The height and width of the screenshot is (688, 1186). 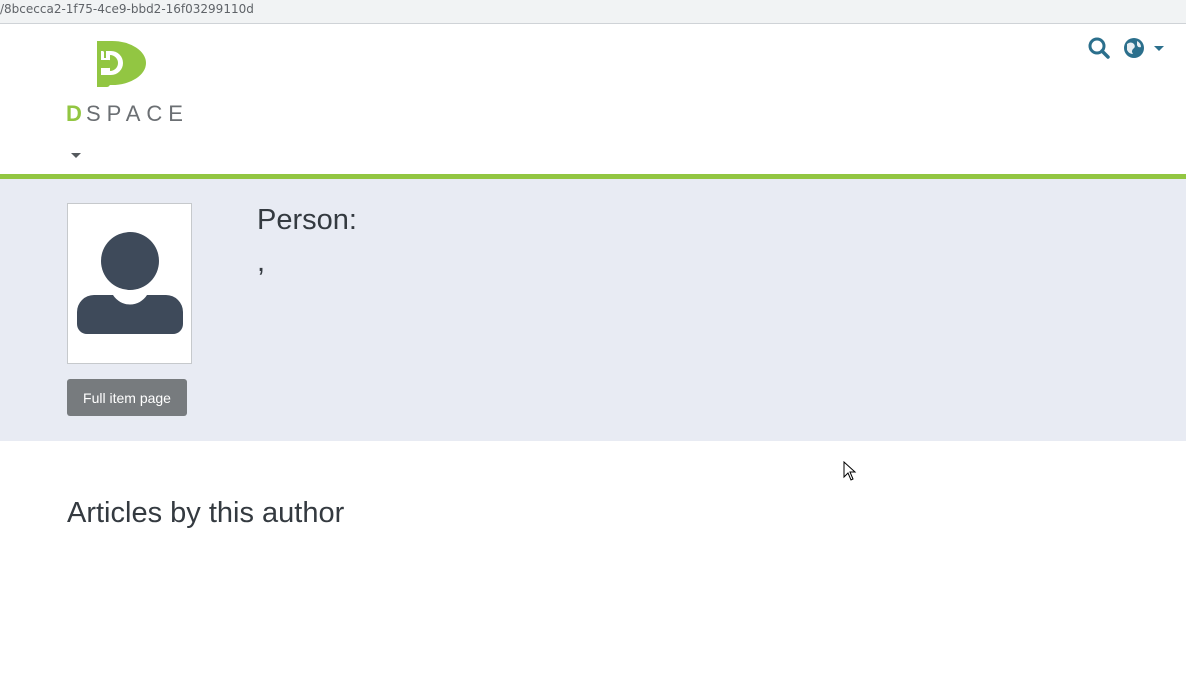 I want to click on dspace-logo: D SPACE, so click(x=125, y=83).